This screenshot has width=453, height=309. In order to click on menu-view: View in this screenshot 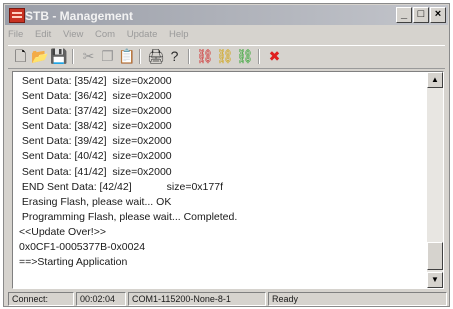, I will do `click(73, 35)`.